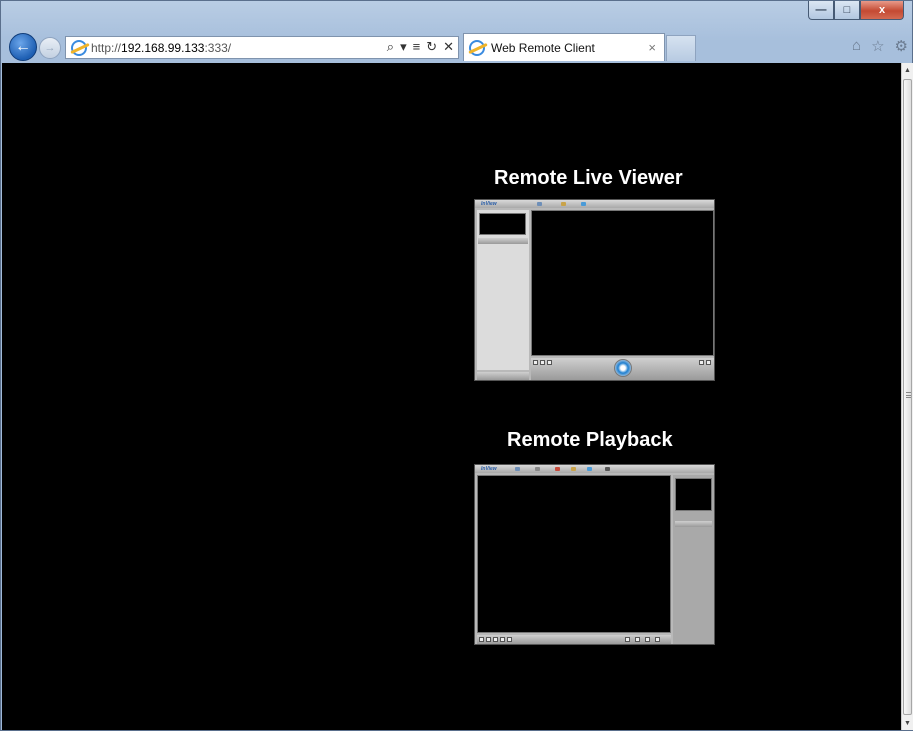 Image resolution: width=913 pixels, height=731 pixels. I want to click on vertical-scrollbar: ▲ ▼, so click(907, 396).